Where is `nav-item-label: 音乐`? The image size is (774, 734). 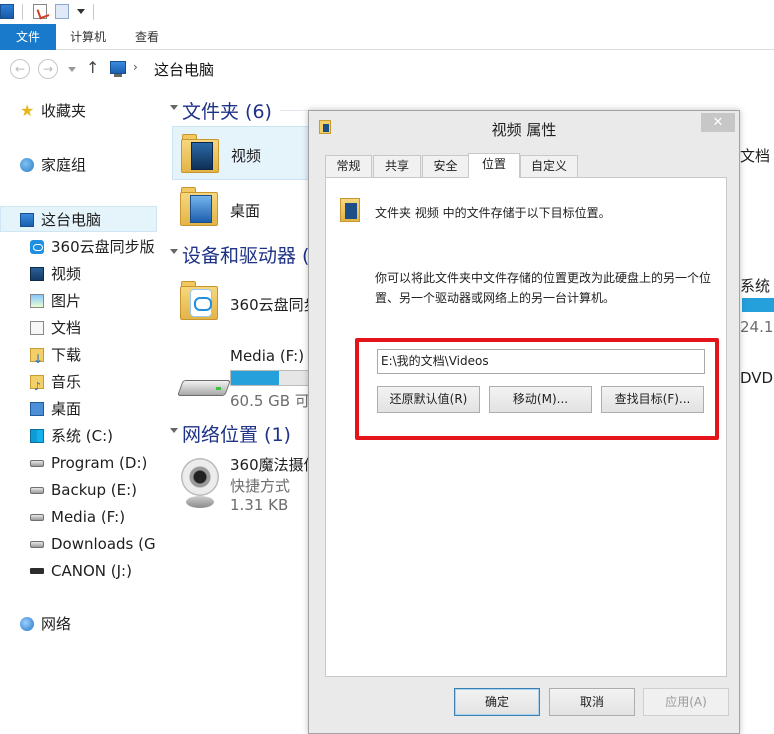
nav-item-label: 音乐 is located at coordinates (66, 382).